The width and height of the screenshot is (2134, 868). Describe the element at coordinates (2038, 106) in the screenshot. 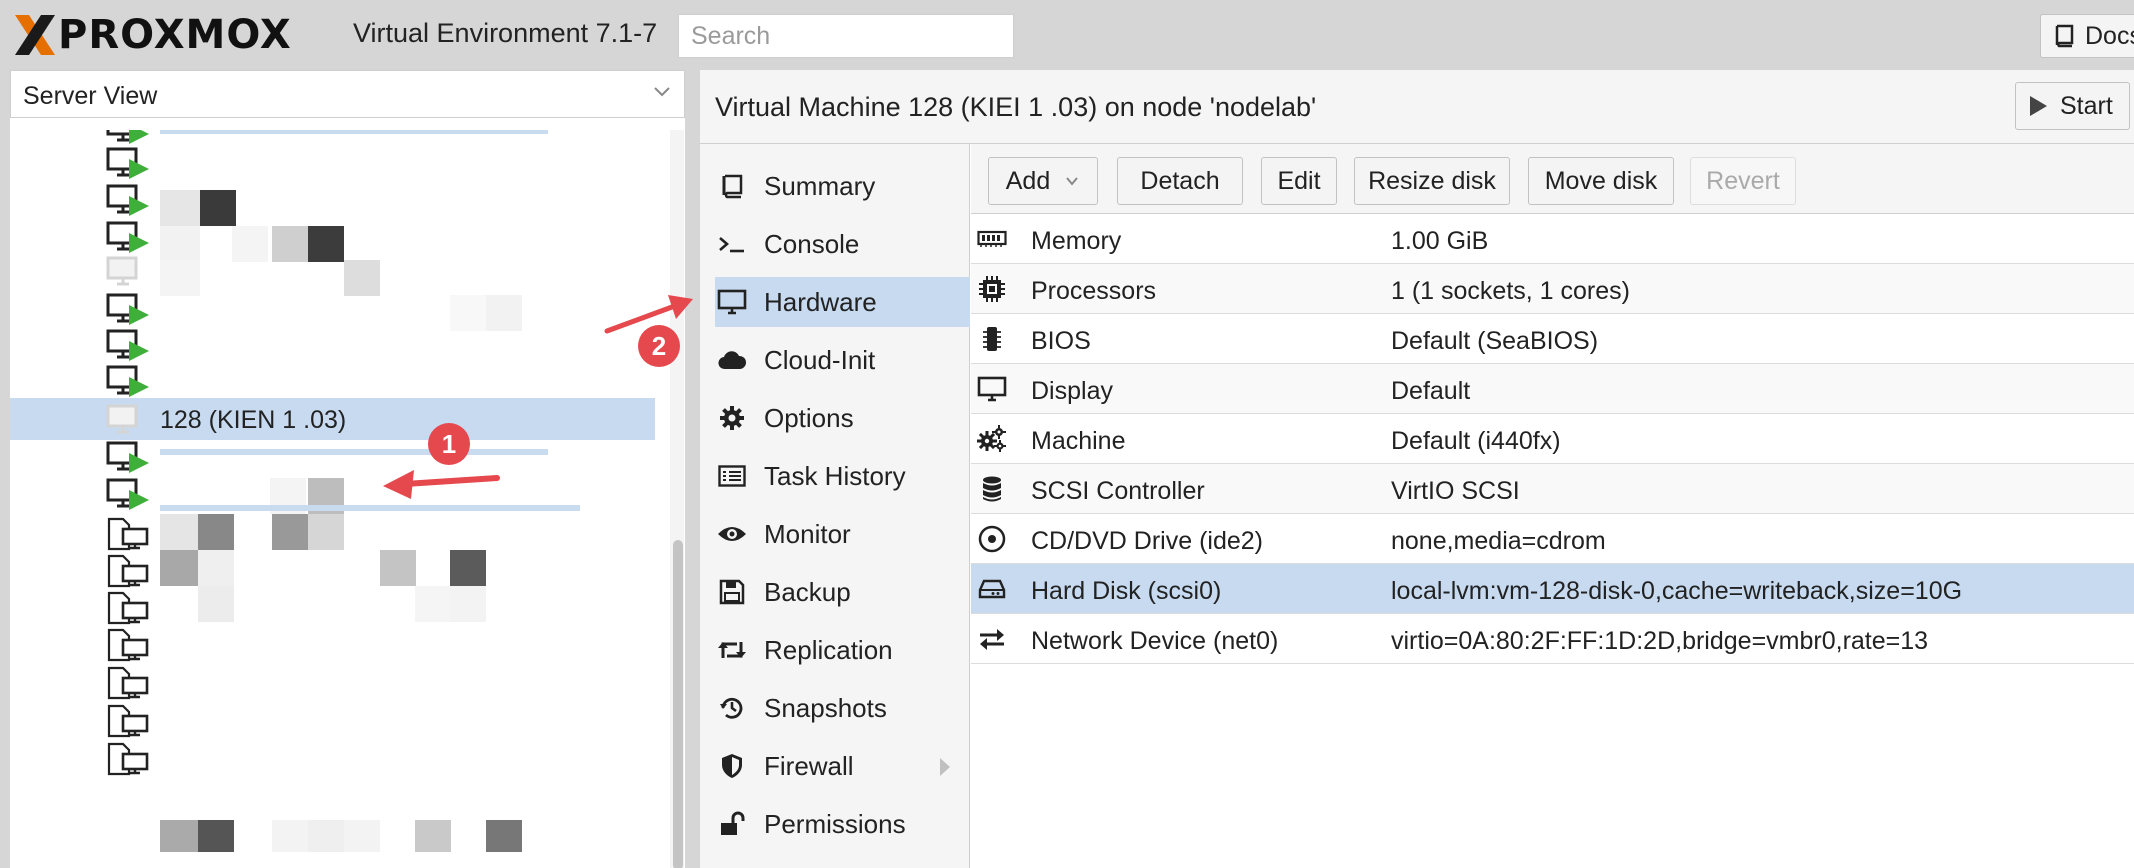

I see `play-icon` at that location.